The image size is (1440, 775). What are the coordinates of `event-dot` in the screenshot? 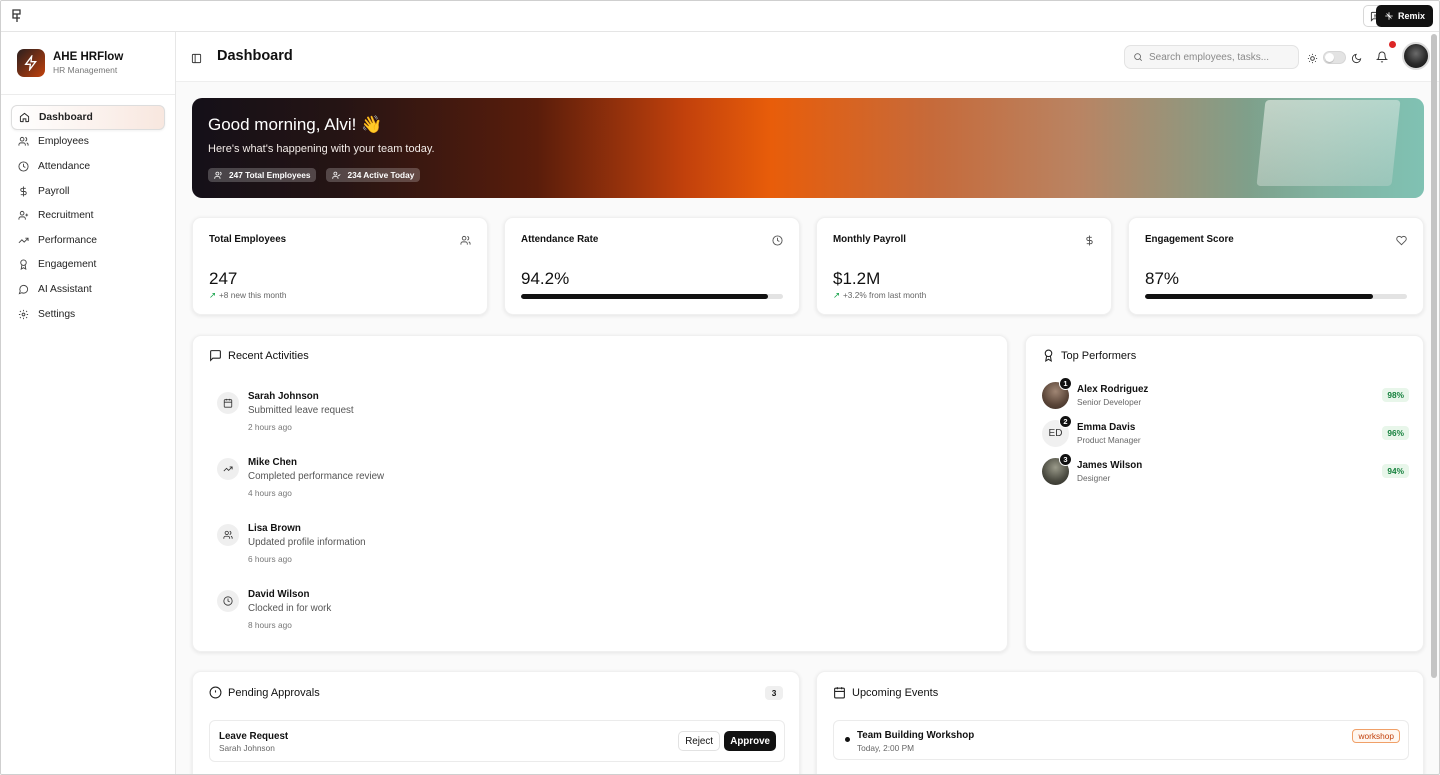 It's located at (847, 739).